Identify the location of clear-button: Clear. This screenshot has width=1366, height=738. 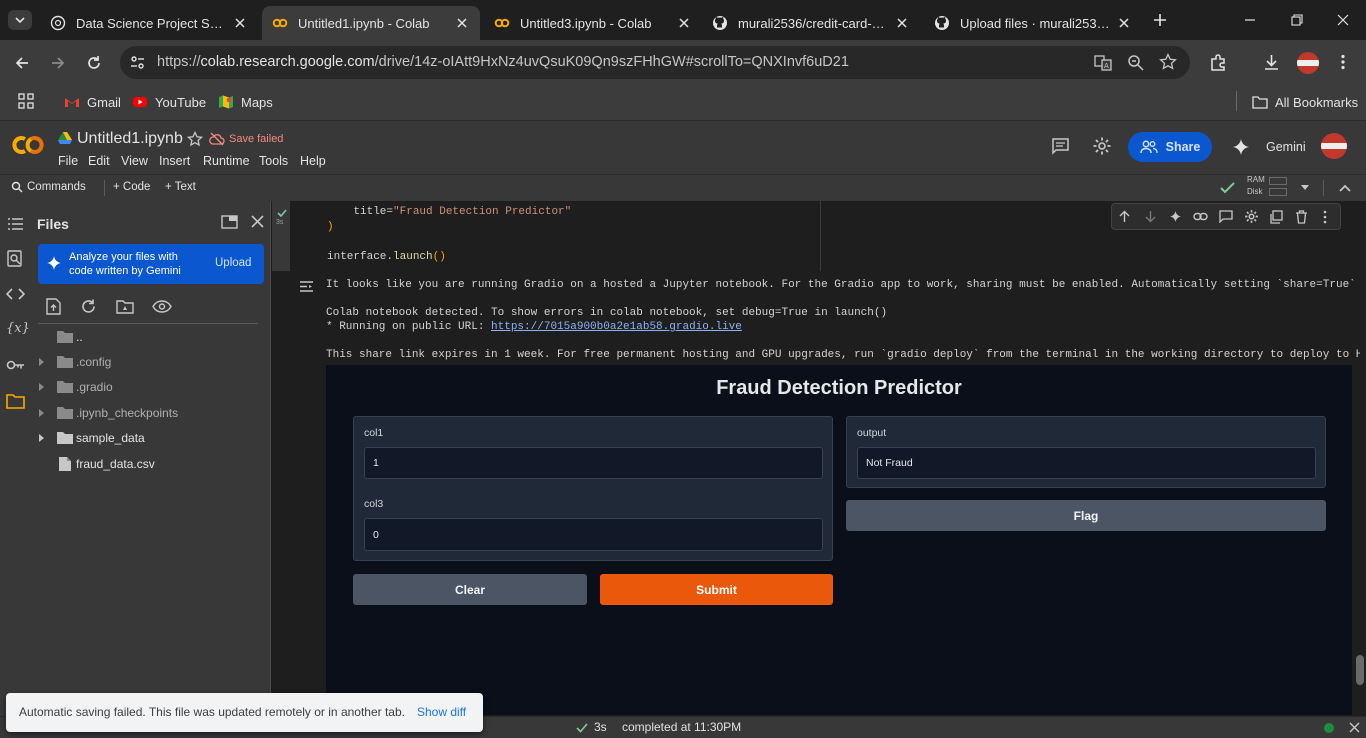
(470, 589).